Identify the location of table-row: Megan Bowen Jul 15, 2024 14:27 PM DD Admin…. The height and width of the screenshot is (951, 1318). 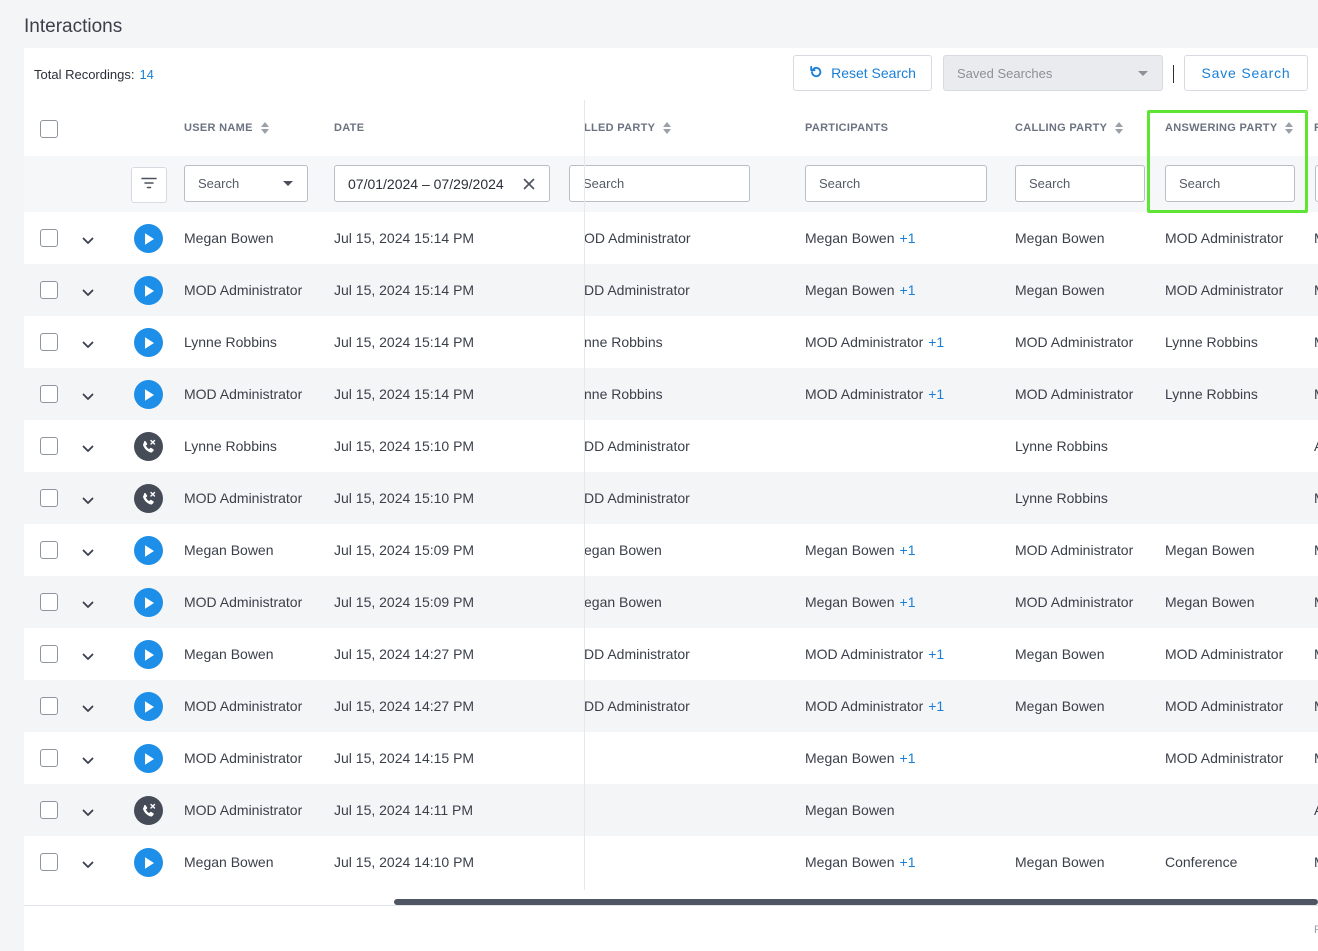
(671, 654).